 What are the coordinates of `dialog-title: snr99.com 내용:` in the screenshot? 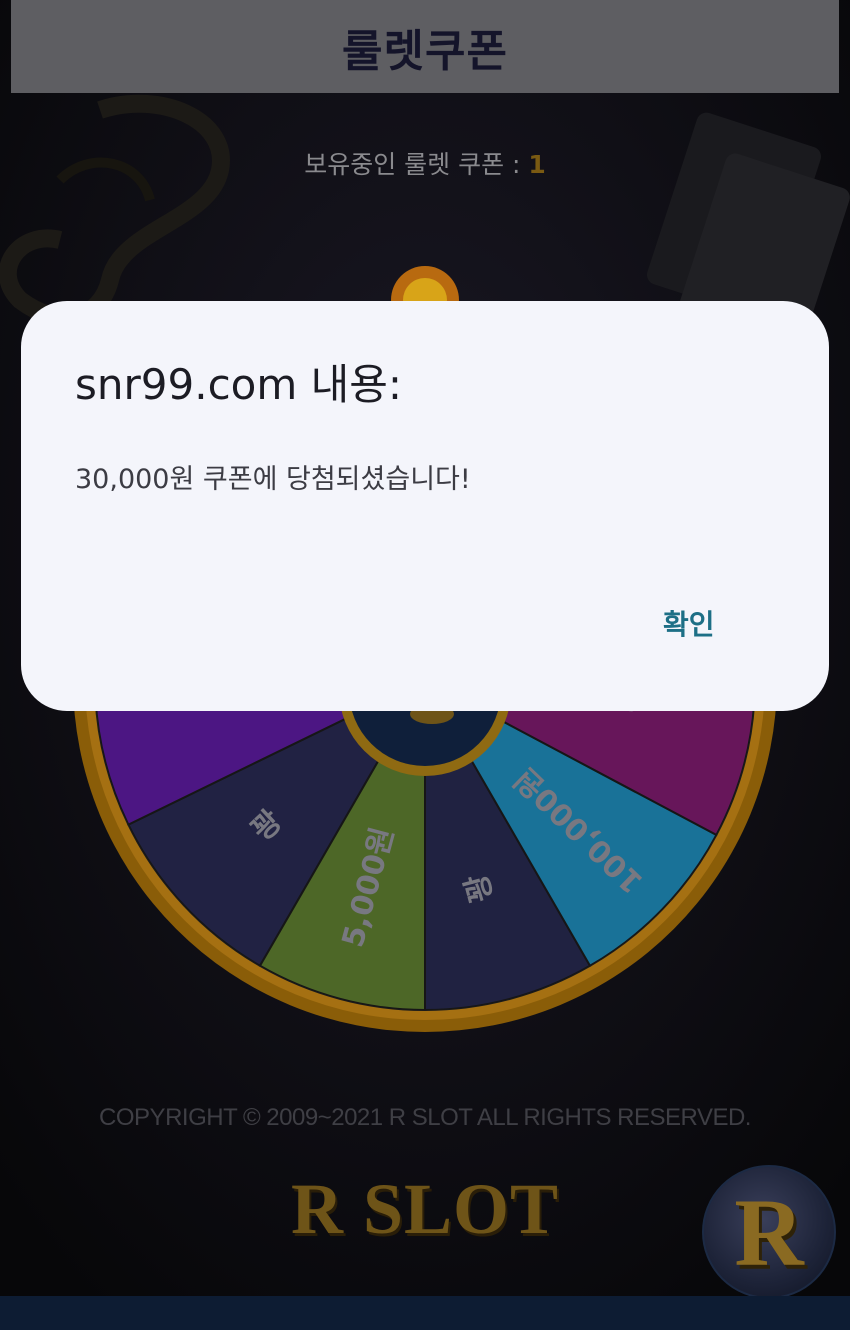 It's located at (239, 384).